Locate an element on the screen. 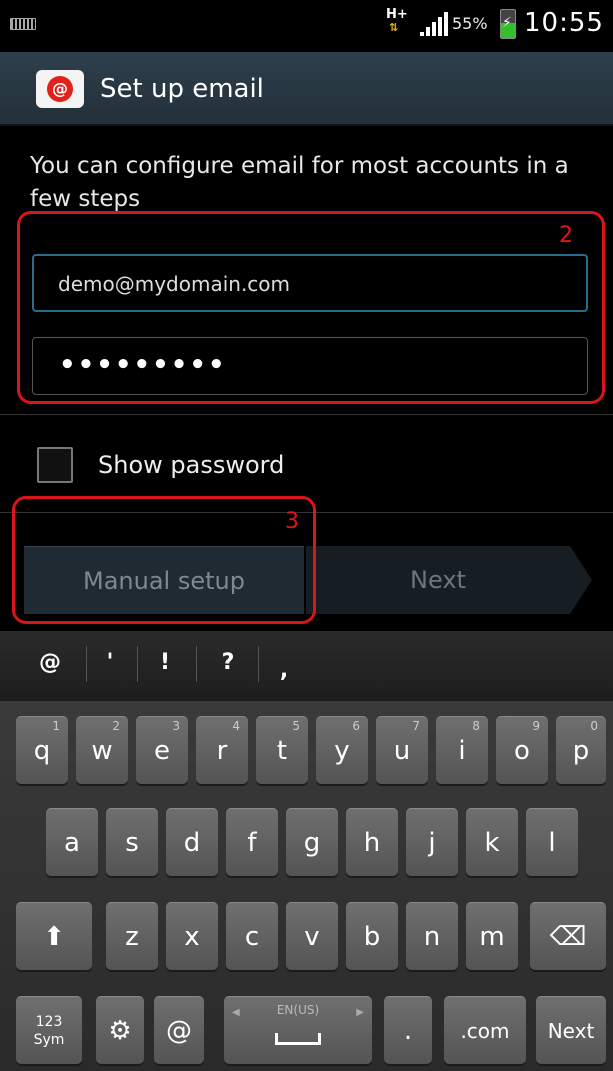 Image resolution: width=613 pixels, height=1071 pixels. next-key: Next is located at coordinates (571, 1030).